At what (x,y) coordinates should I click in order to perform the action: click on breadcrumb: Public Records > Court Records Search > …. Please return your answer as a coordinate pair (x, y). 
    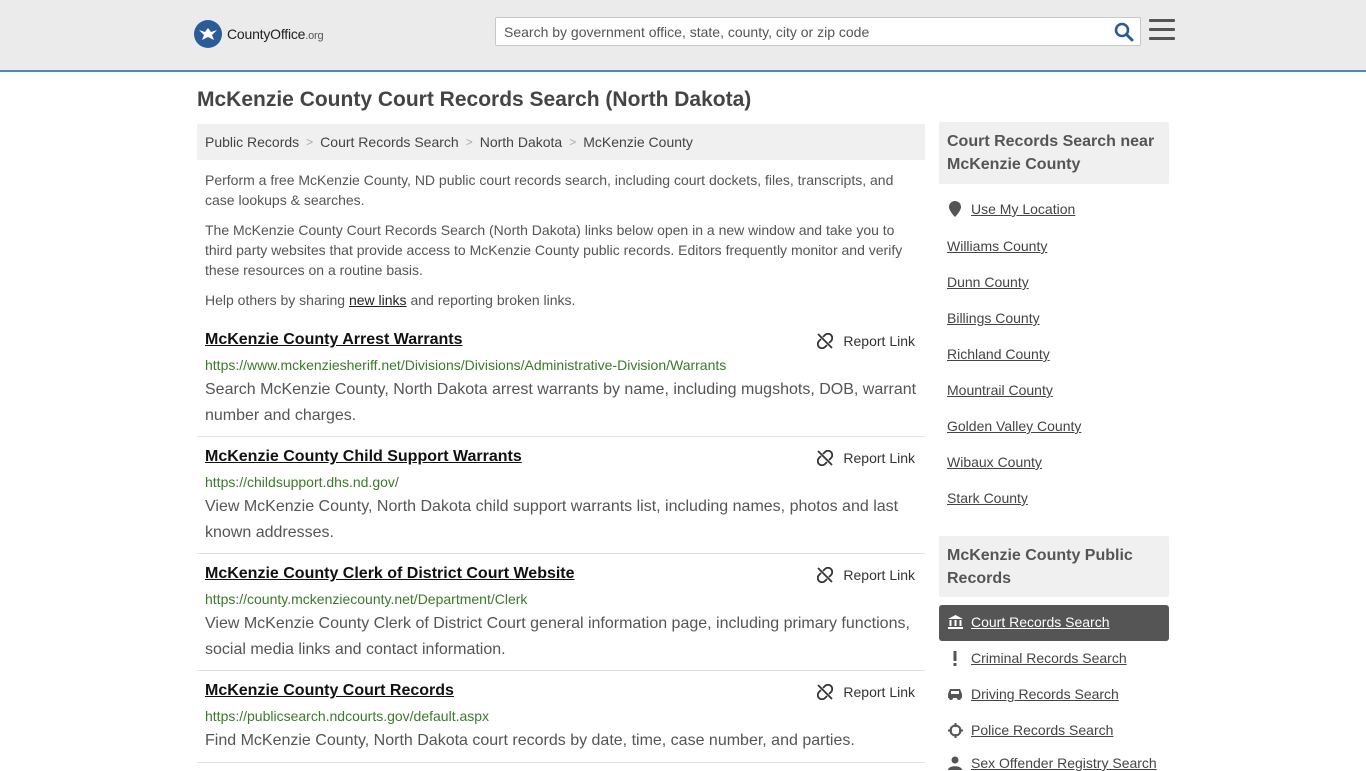
    Looking at the image, I should click on (561, 142).